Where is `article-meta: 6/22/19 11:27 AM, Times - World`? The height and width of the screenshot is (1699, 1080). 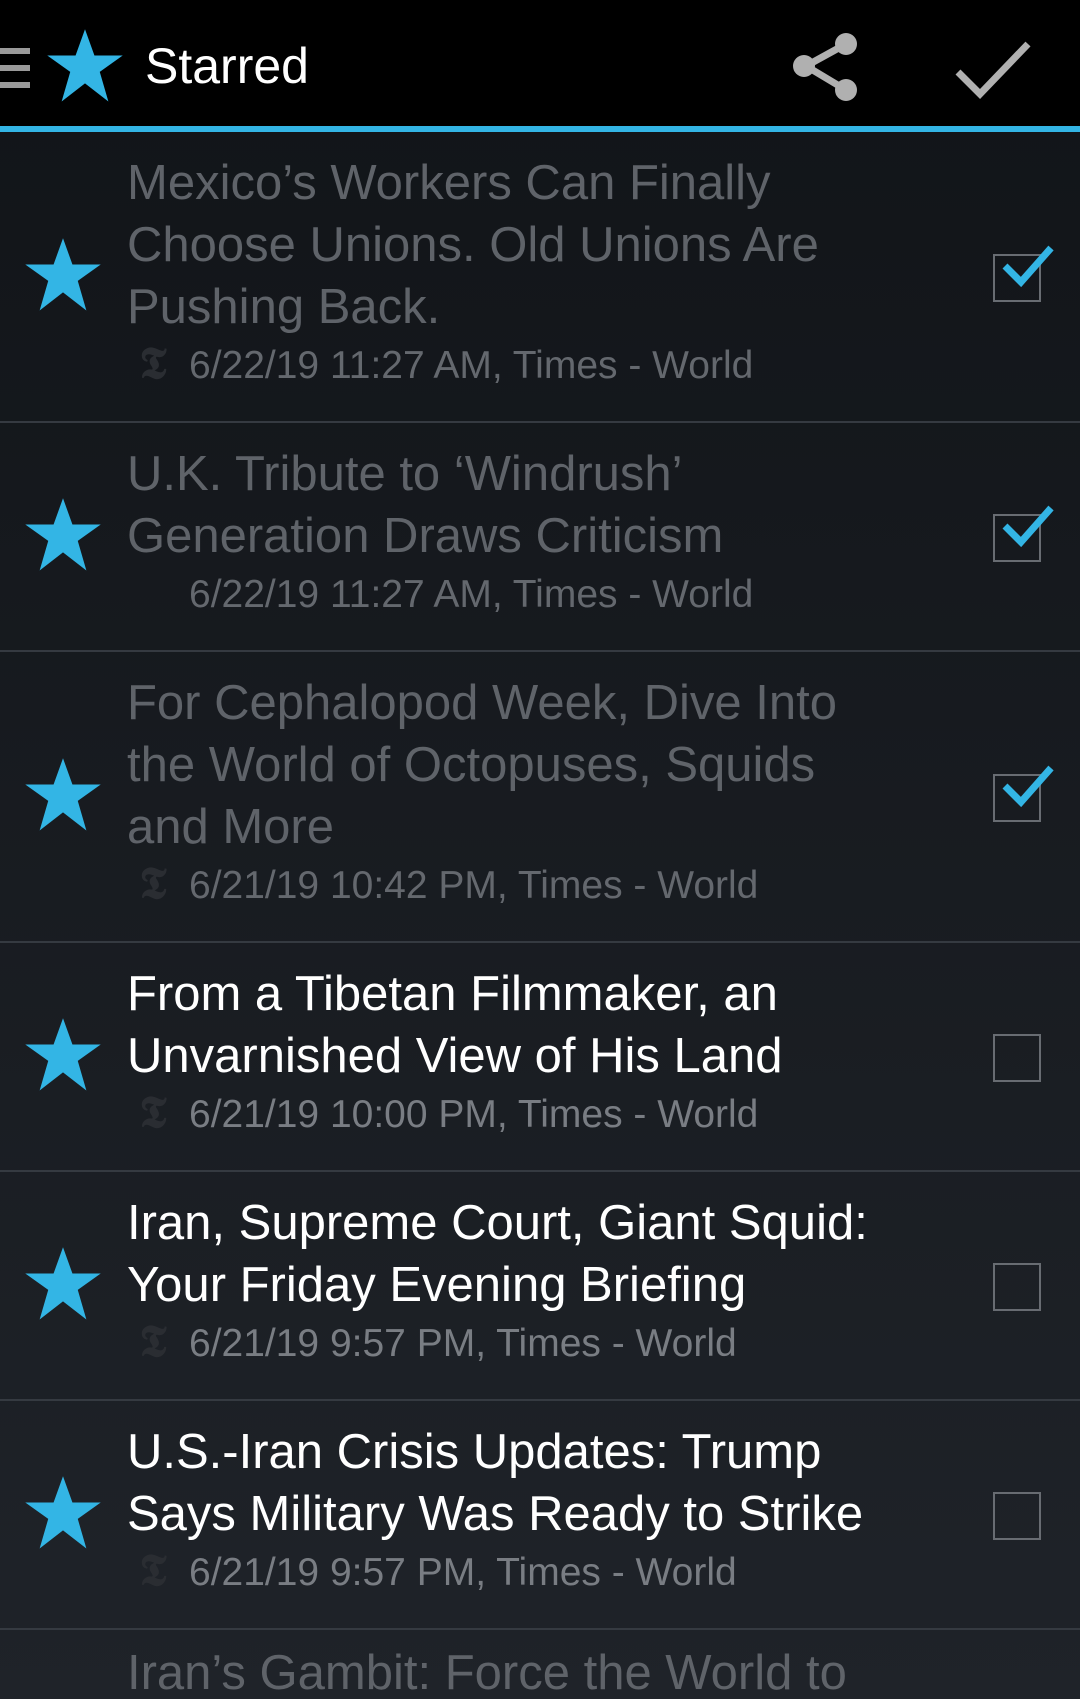
article-meta: 6/22/19 11:27 AM, Times - World is located at coordinates (537, 595).